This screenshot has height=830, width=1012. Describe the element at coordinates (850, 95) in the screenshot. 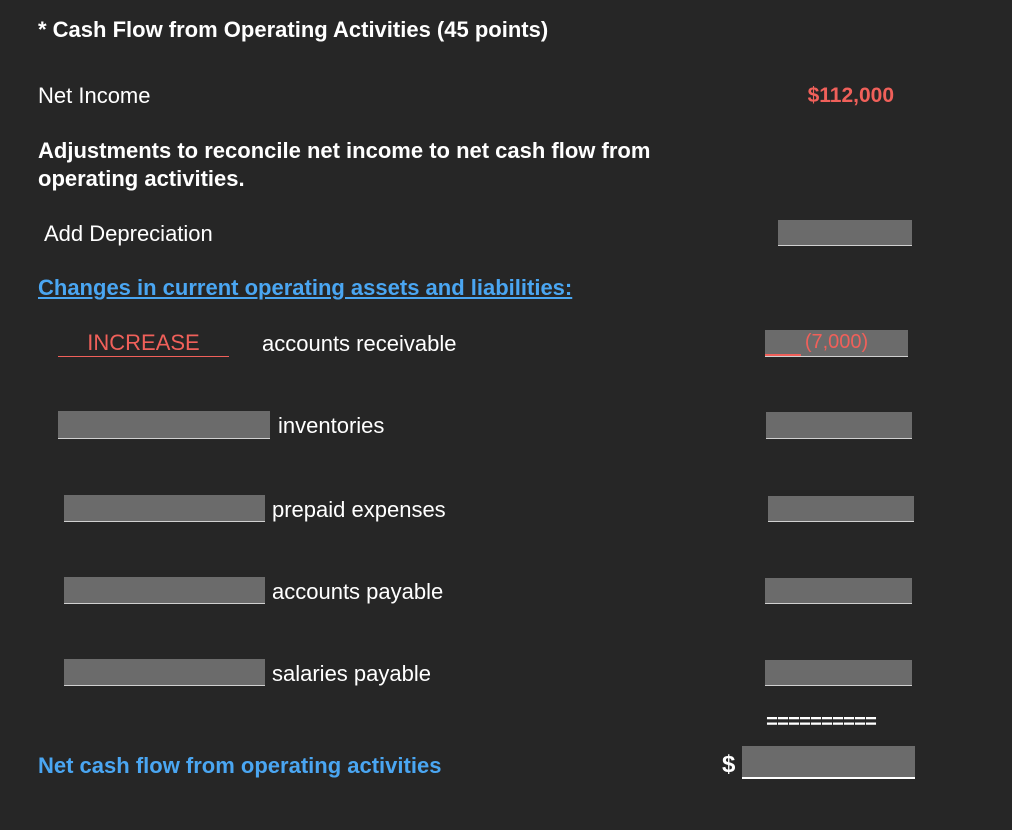

I see `net-income-value: $112,000` at that location.